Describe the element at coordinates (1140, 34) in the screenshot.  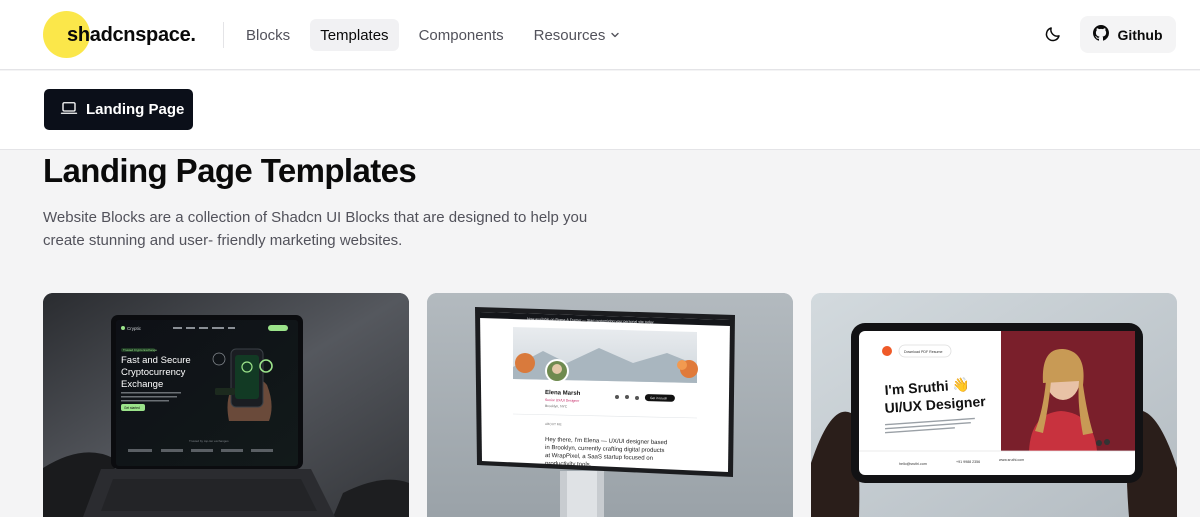
I see `github-label: Github` at that location.